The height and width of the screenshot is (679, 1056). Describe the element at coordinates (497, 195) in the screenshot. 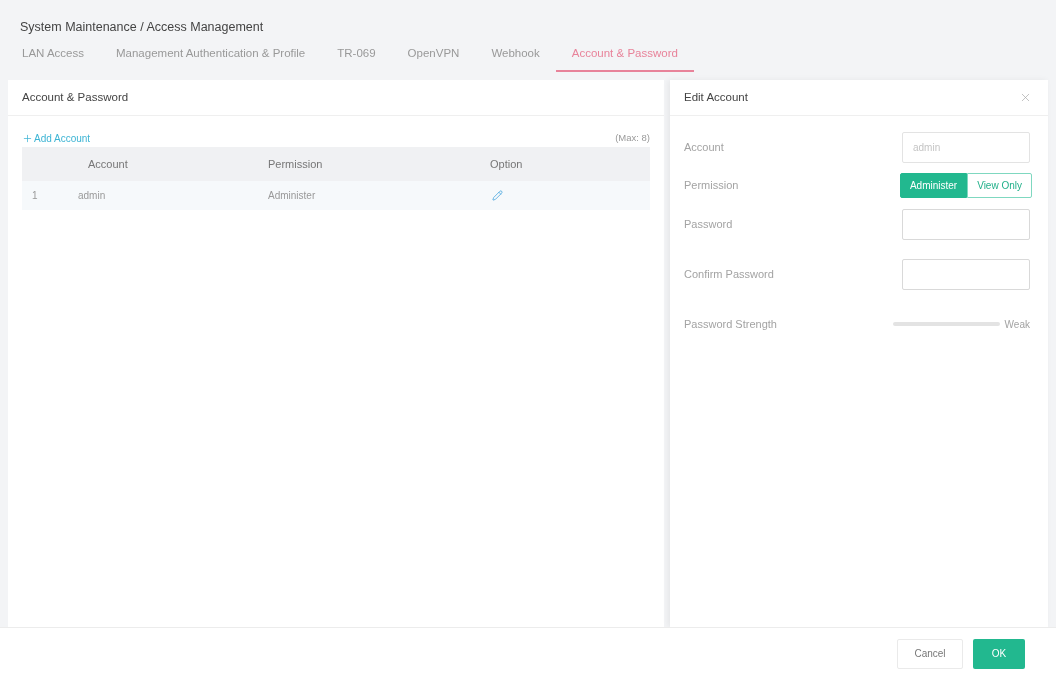

I see `edit-icon` at that location.